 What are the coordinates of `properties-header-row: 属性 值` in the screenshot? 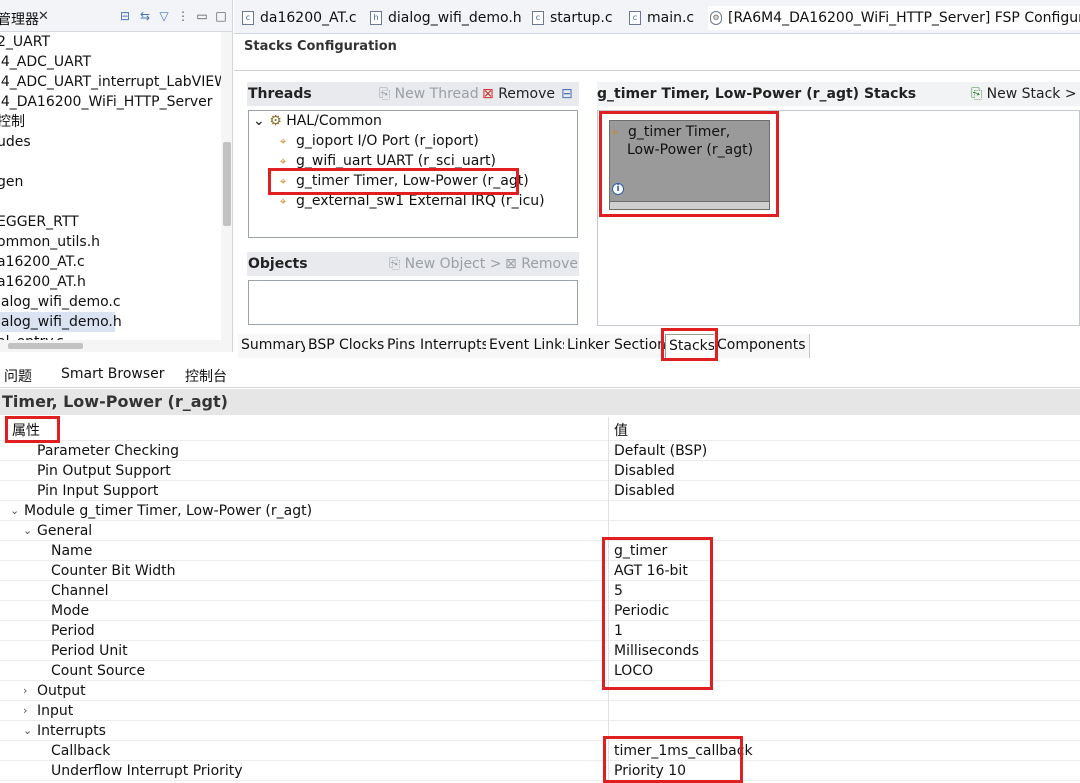 It's located at (540, 431).